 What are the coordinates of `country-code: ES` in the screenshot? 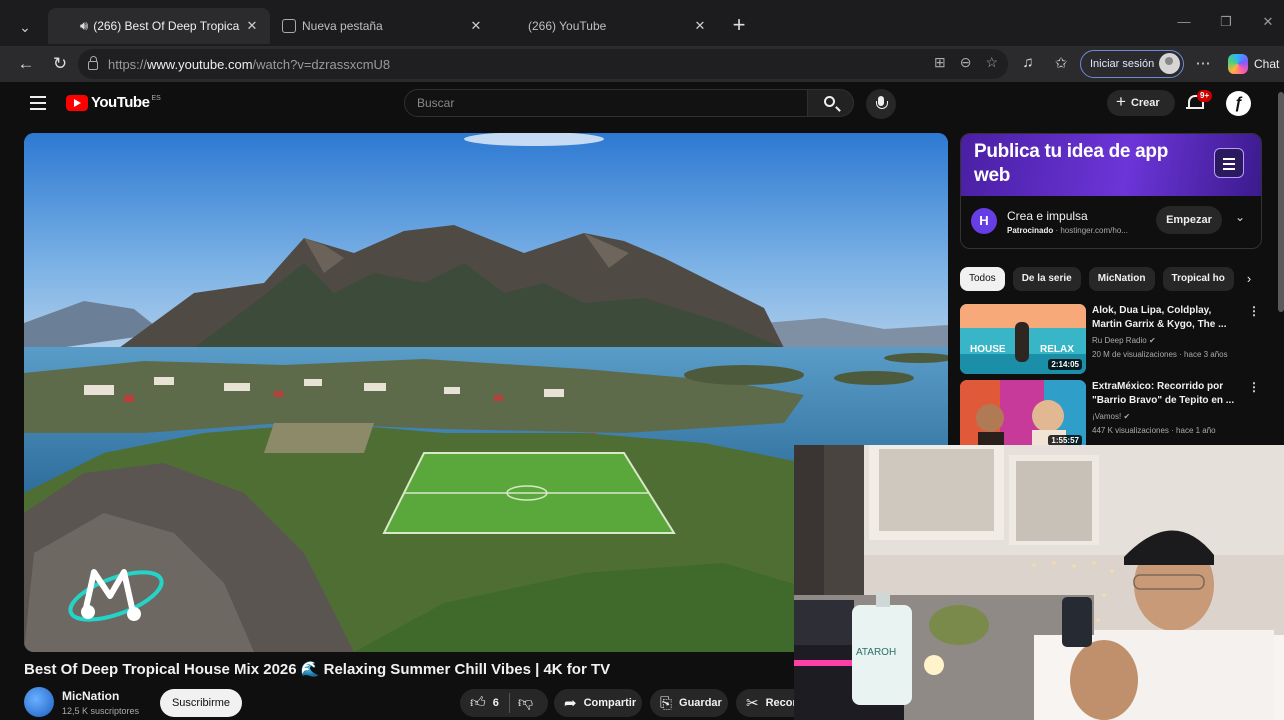 It's located at (156, 98).